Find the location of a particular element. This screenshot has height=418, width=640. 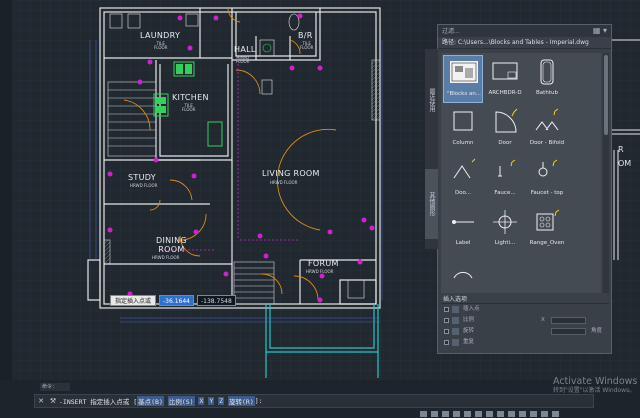

block-tile-column: Column is located at coordinates (463, 129).